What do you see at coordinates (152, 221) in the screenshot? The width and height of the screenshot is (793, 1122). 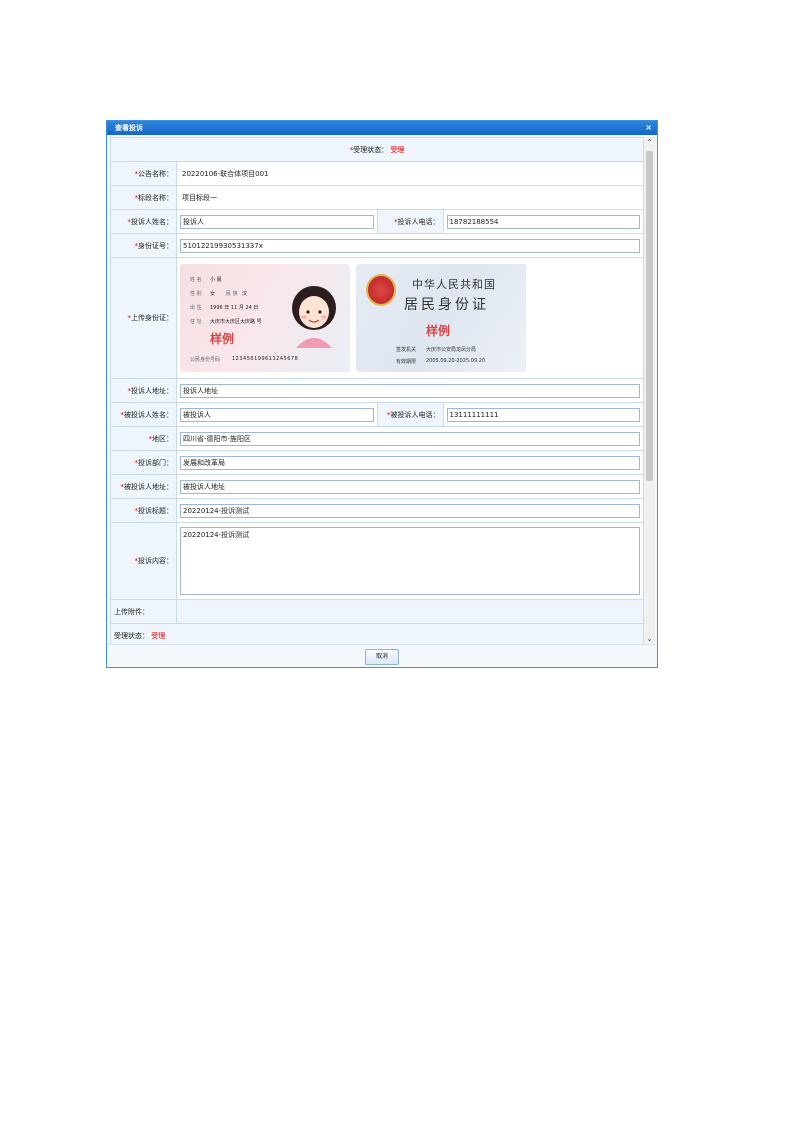 I see `complainant-name-label: 投诉人姓名：` at bounding box center [152, 221].